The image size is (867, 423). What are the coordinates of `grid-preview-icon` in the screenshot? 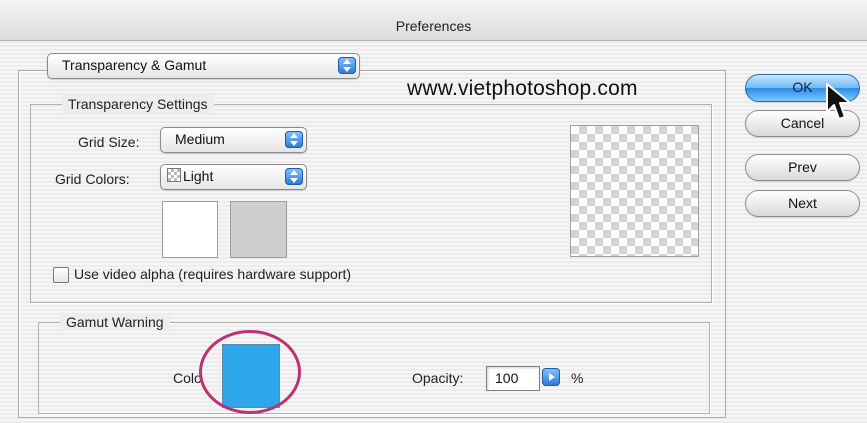 It's located at (174, 175).